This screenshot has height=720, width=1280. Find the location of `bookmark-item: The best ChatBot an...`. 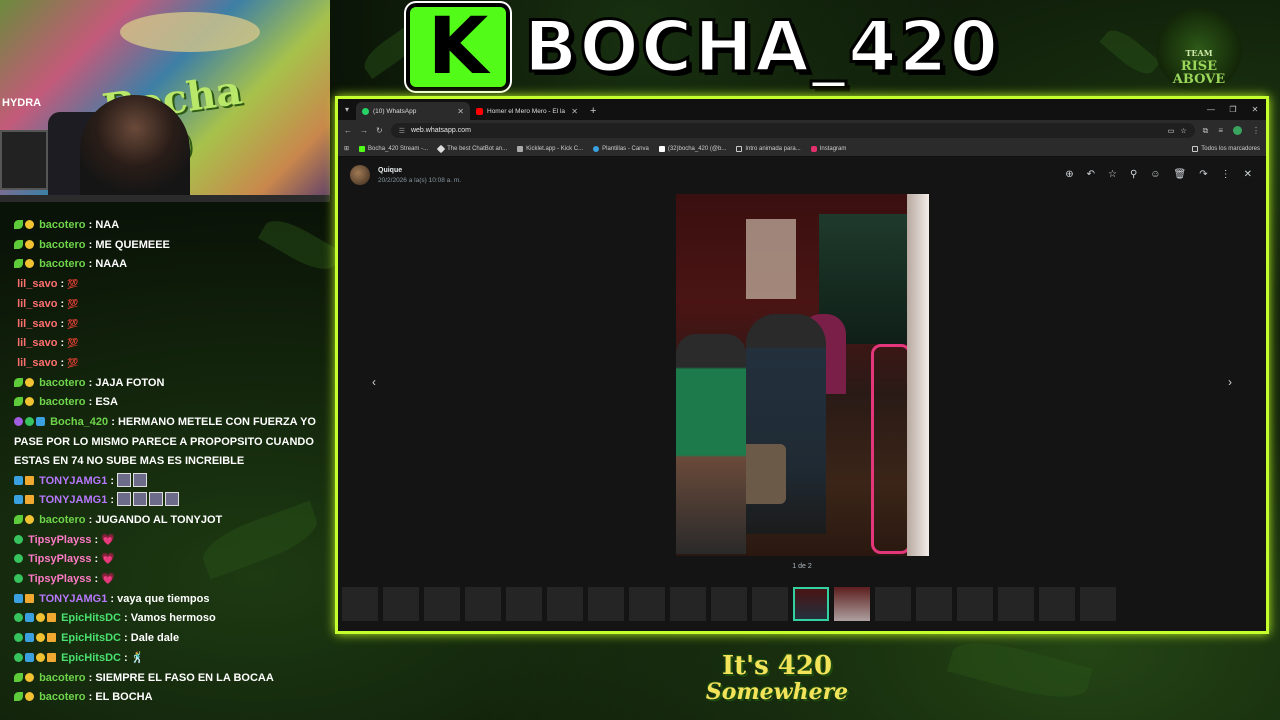

bookmark-item: The best ChatBot an... is located at coordinates (471, 148).